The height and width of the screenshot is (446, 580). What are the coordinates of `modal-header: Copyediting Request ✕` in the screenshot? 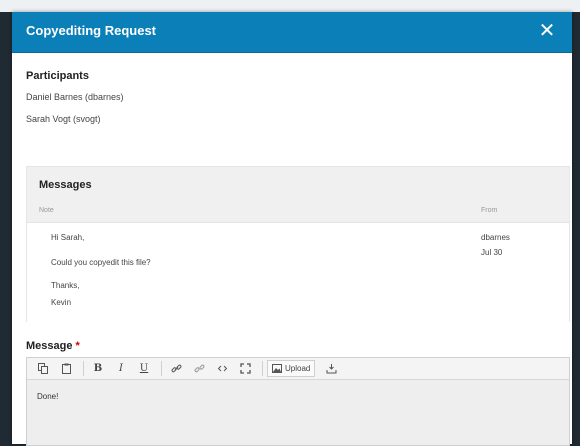 It's located at (292, 32).